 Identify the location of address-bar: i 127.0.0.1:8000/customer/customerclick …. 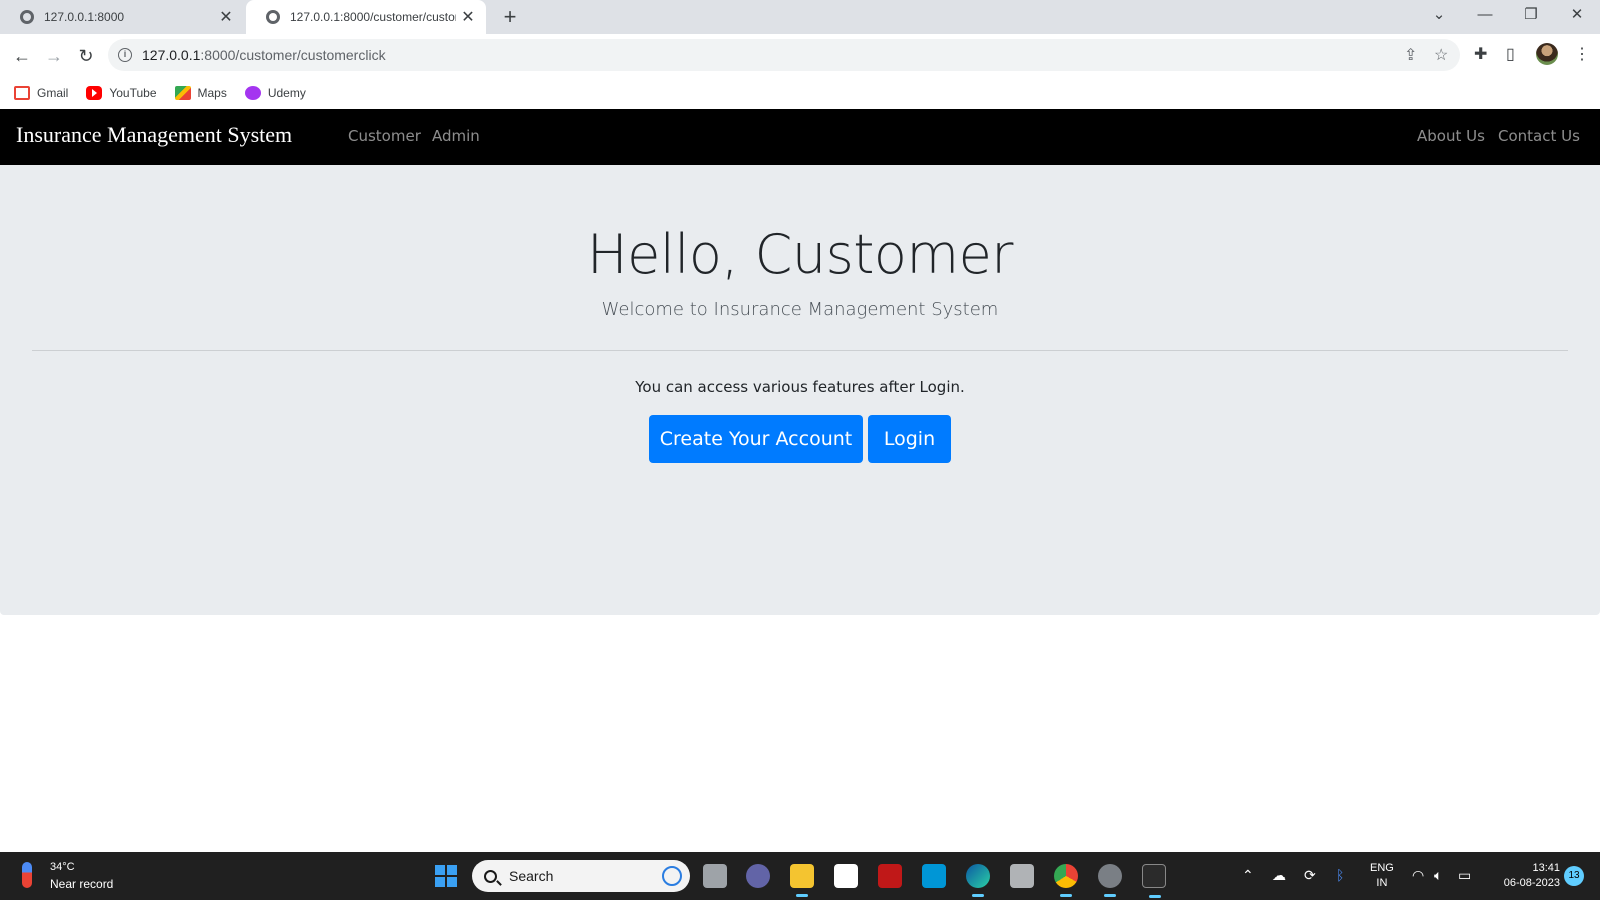
(784, 55).